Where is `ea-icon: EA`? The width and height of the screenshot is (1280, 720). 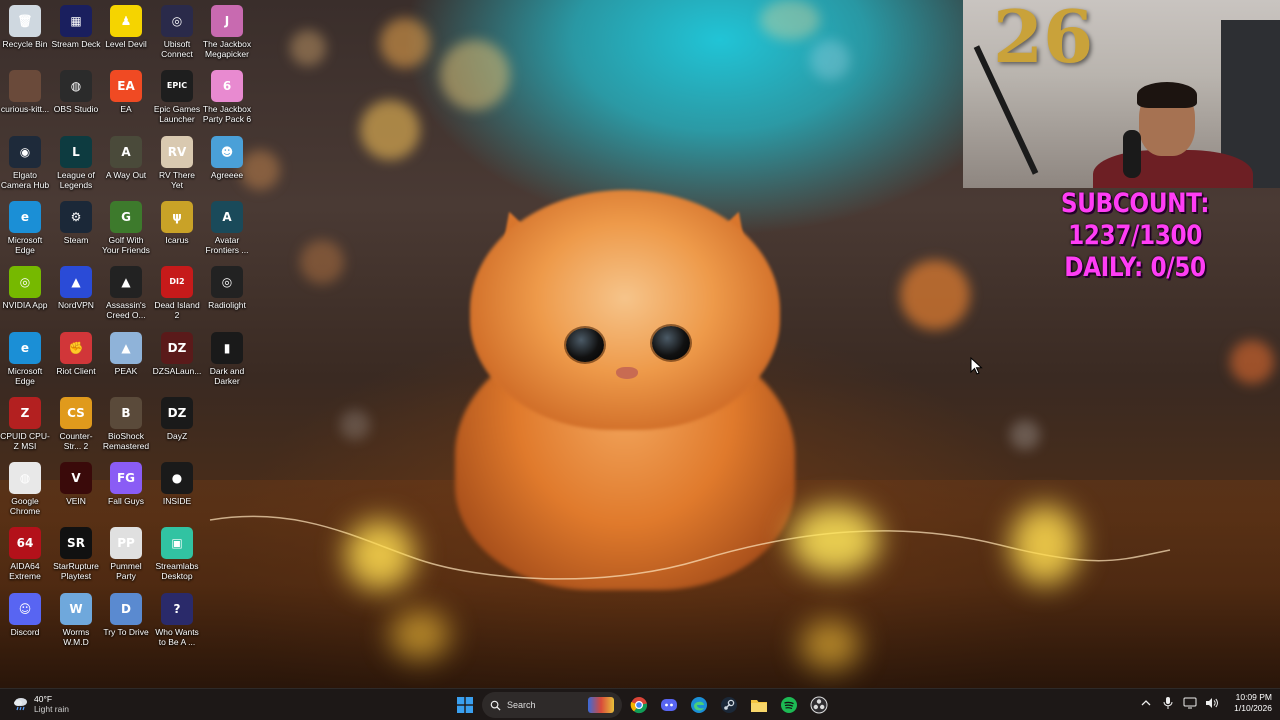
ea-icon: EA is located at coordinates (126, 86).